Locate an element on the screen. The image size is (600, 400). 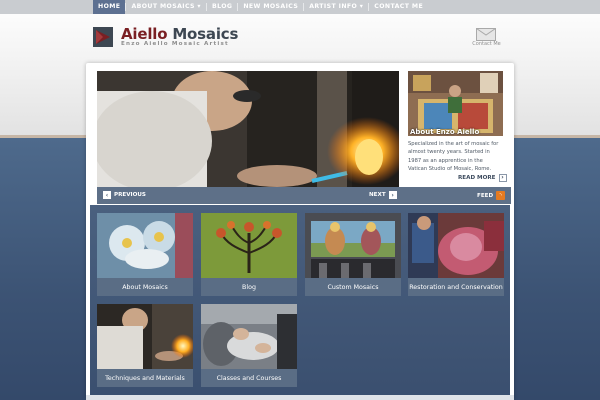
site-subtitle: Enzo Aiello Mosaic Artist is located at coordinates (175, 44).